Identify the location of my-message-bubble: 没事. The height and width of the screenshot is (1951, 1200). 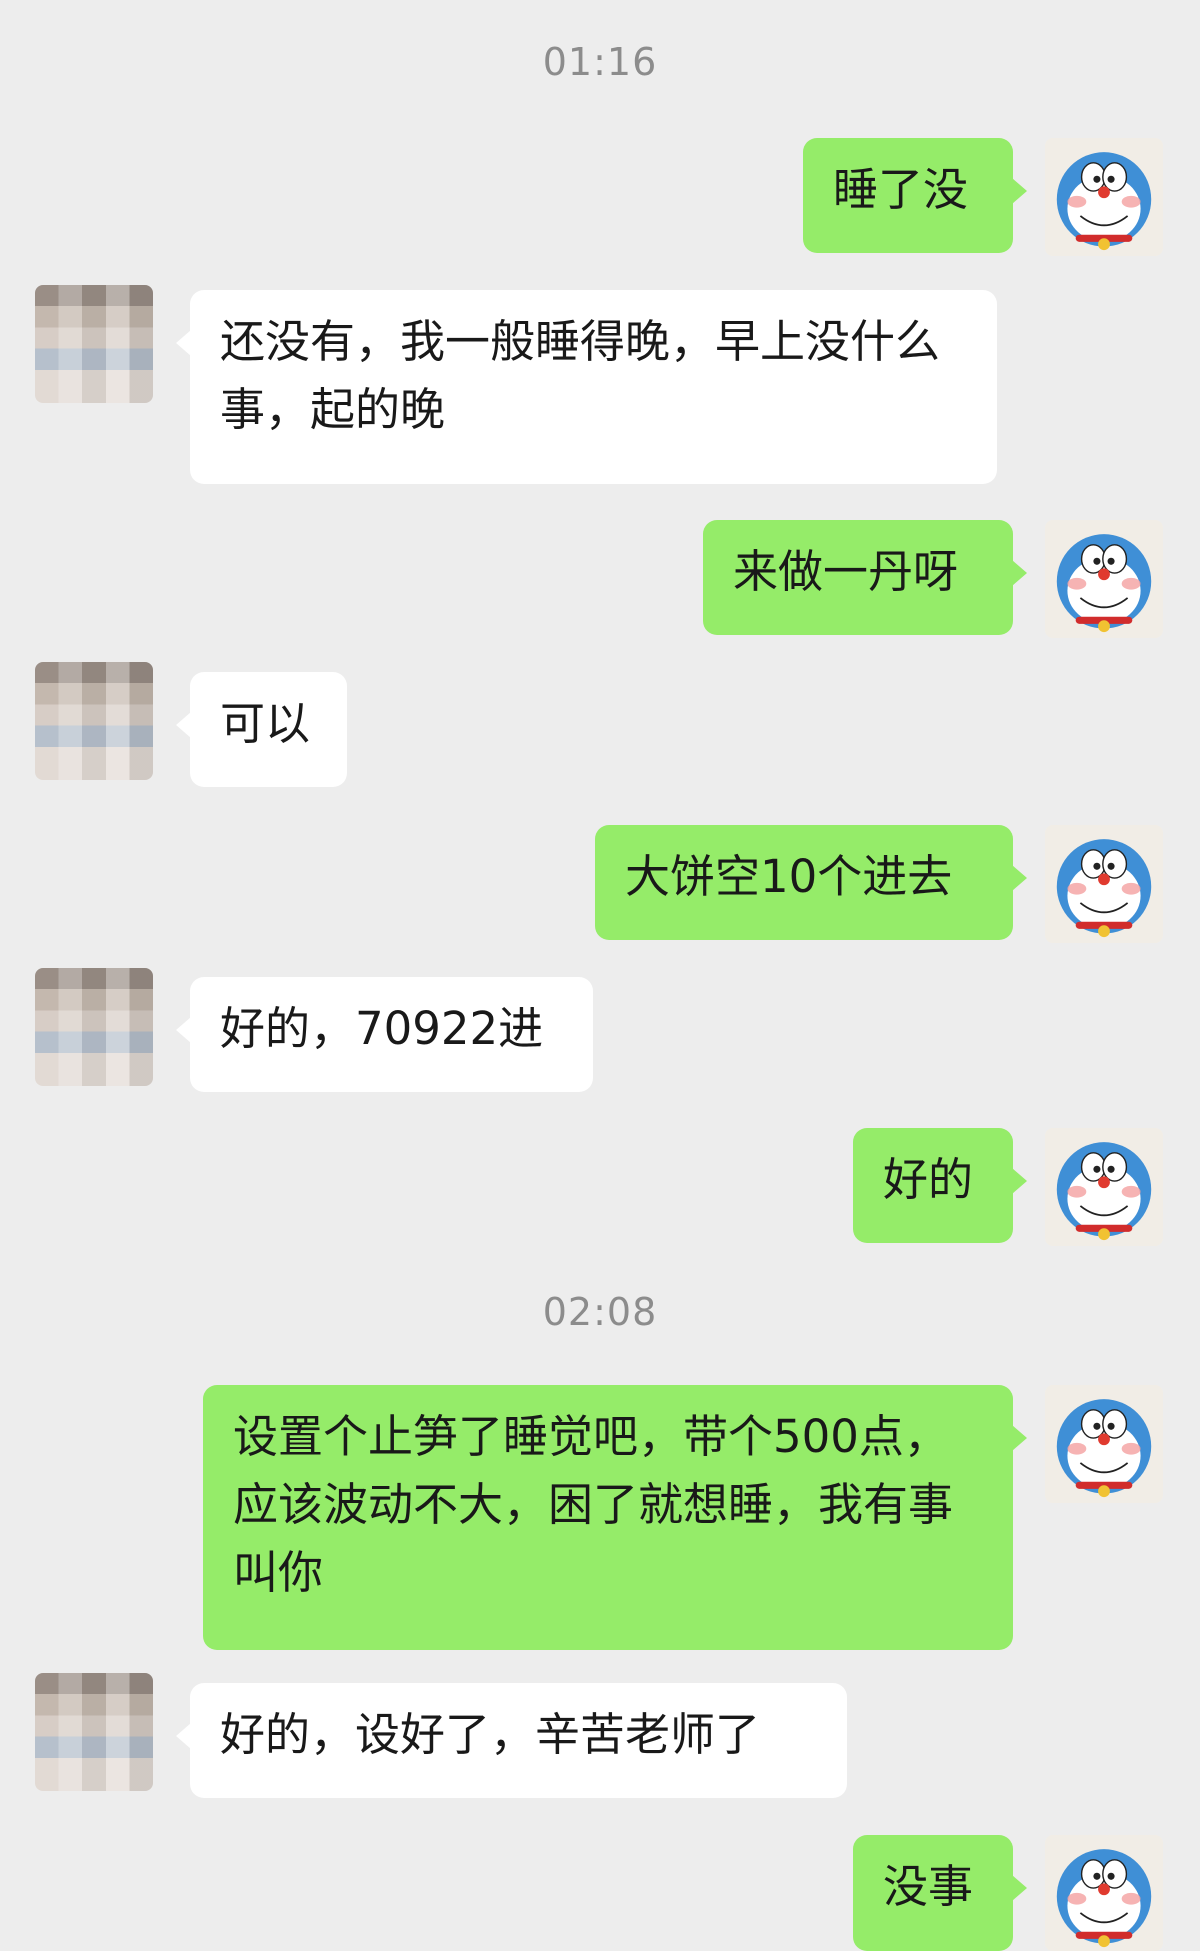
(940, 1893).